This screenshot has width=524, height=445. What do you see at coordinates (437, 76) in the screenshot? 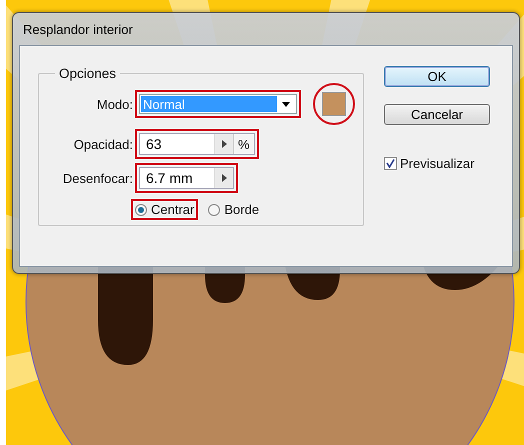
I see `dialog-button: OK` at bounding box center [437, 76].